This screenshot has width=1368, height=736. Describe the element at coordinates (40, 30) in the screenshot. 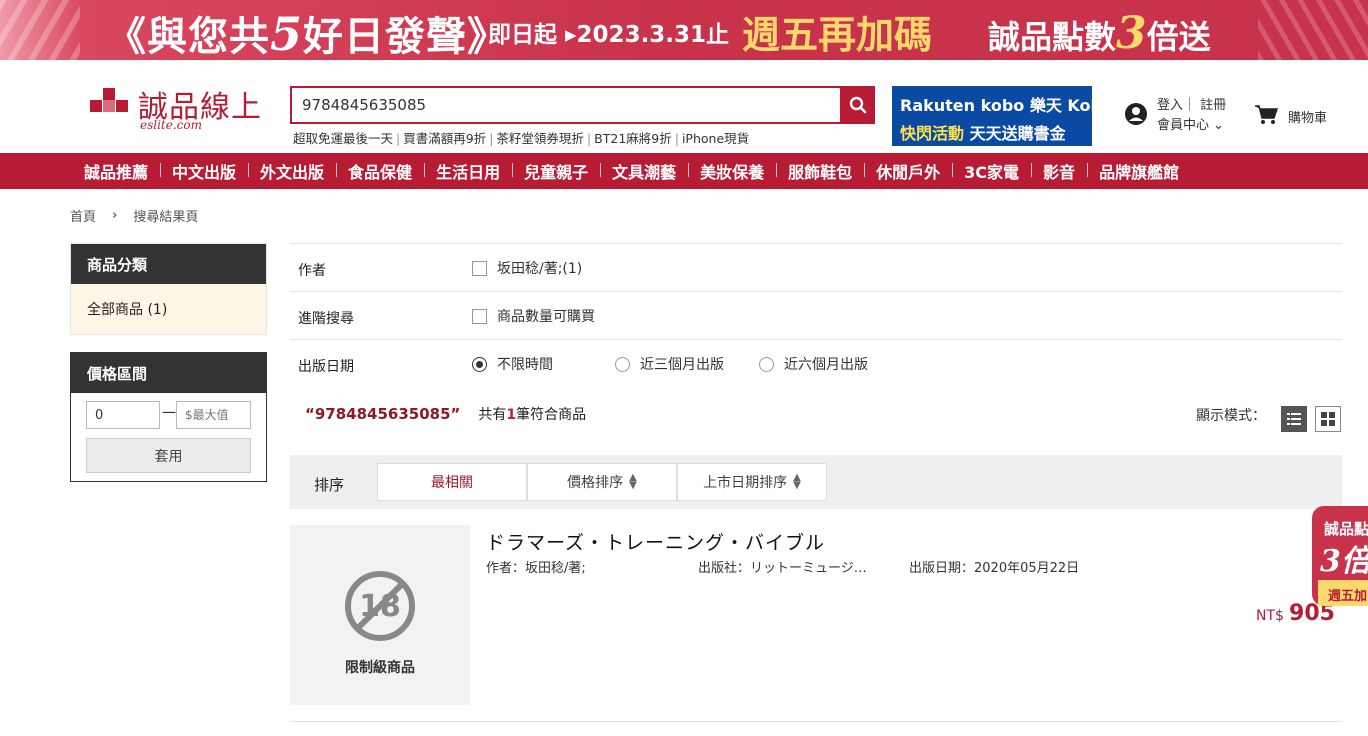

I see `banner-decoration` at that location.